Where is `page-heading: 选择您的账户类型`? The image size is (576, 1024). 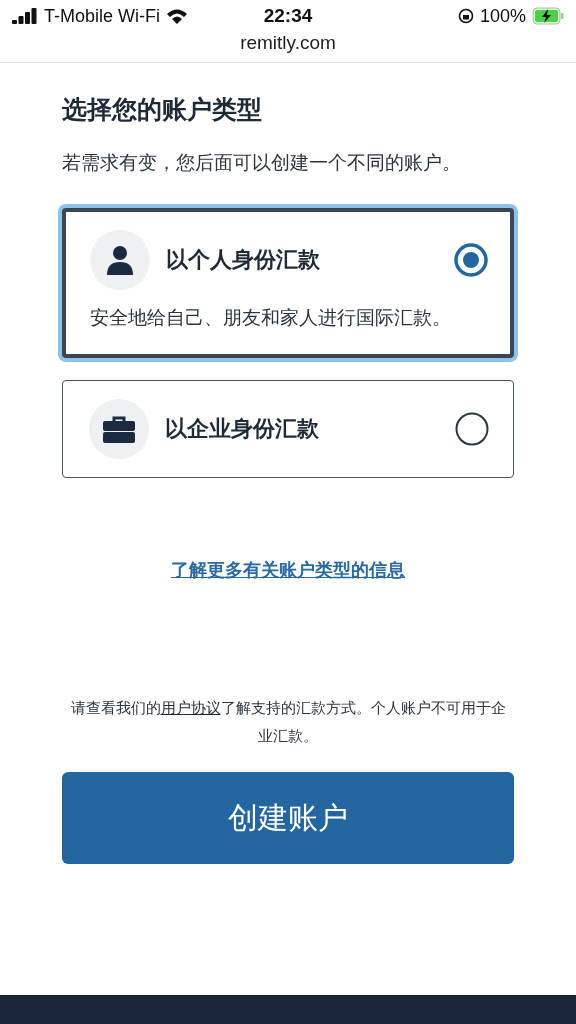 page-heading: 选择您的账户类型 is located at coordinates (162, 110).